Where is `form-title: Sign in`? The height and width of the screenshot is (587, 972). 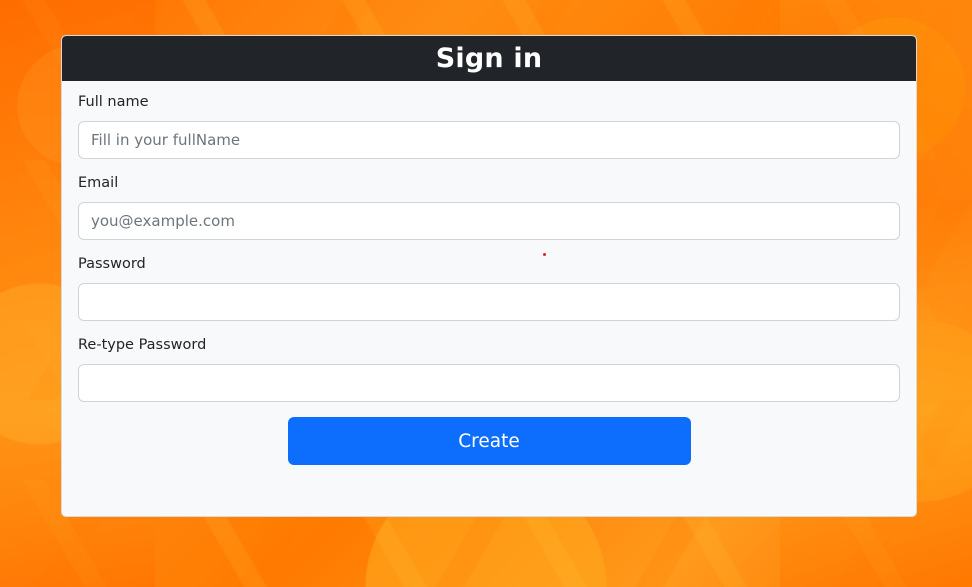 form-title: Sign in is located at coordinates (489, 58).